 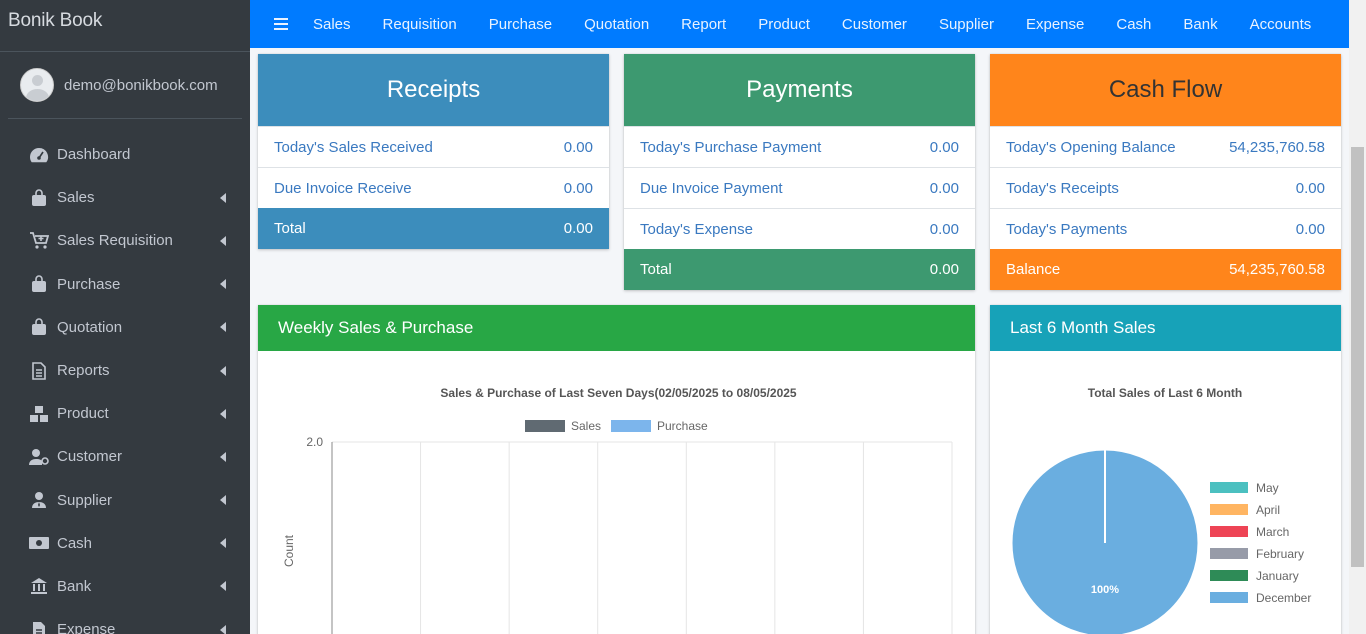 What do you see at coordinates (616, 328) in the screenshot?
I see `weekly-card-title: Weekly Sales & Purchase` at bounding box center [616, 328].